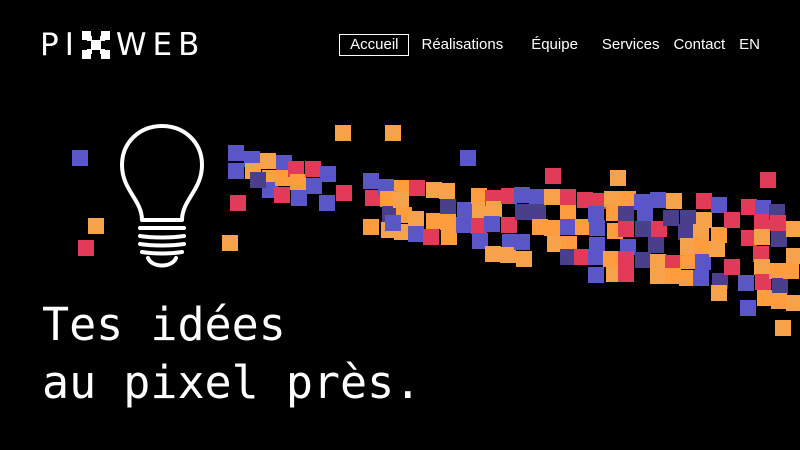 Image resolution: width=800 pixels, height=450 pixels. Describe the element at coordinates (164, 324) in the screenshot. I see `headline-line-1: Tes idées` at that location.